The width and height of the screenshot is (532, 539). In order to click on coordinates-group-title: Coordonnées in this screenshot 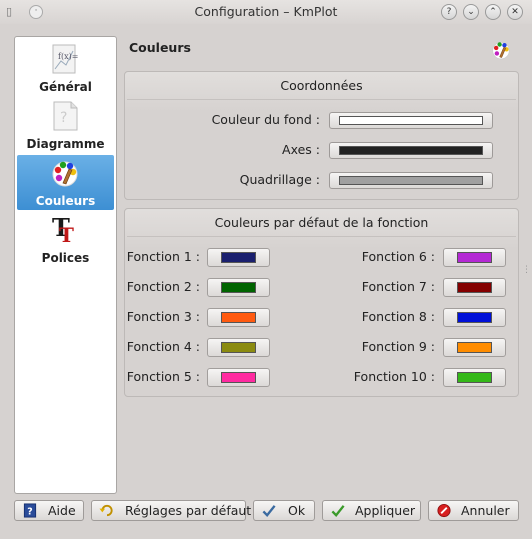, I will do `click(321, 89)`.